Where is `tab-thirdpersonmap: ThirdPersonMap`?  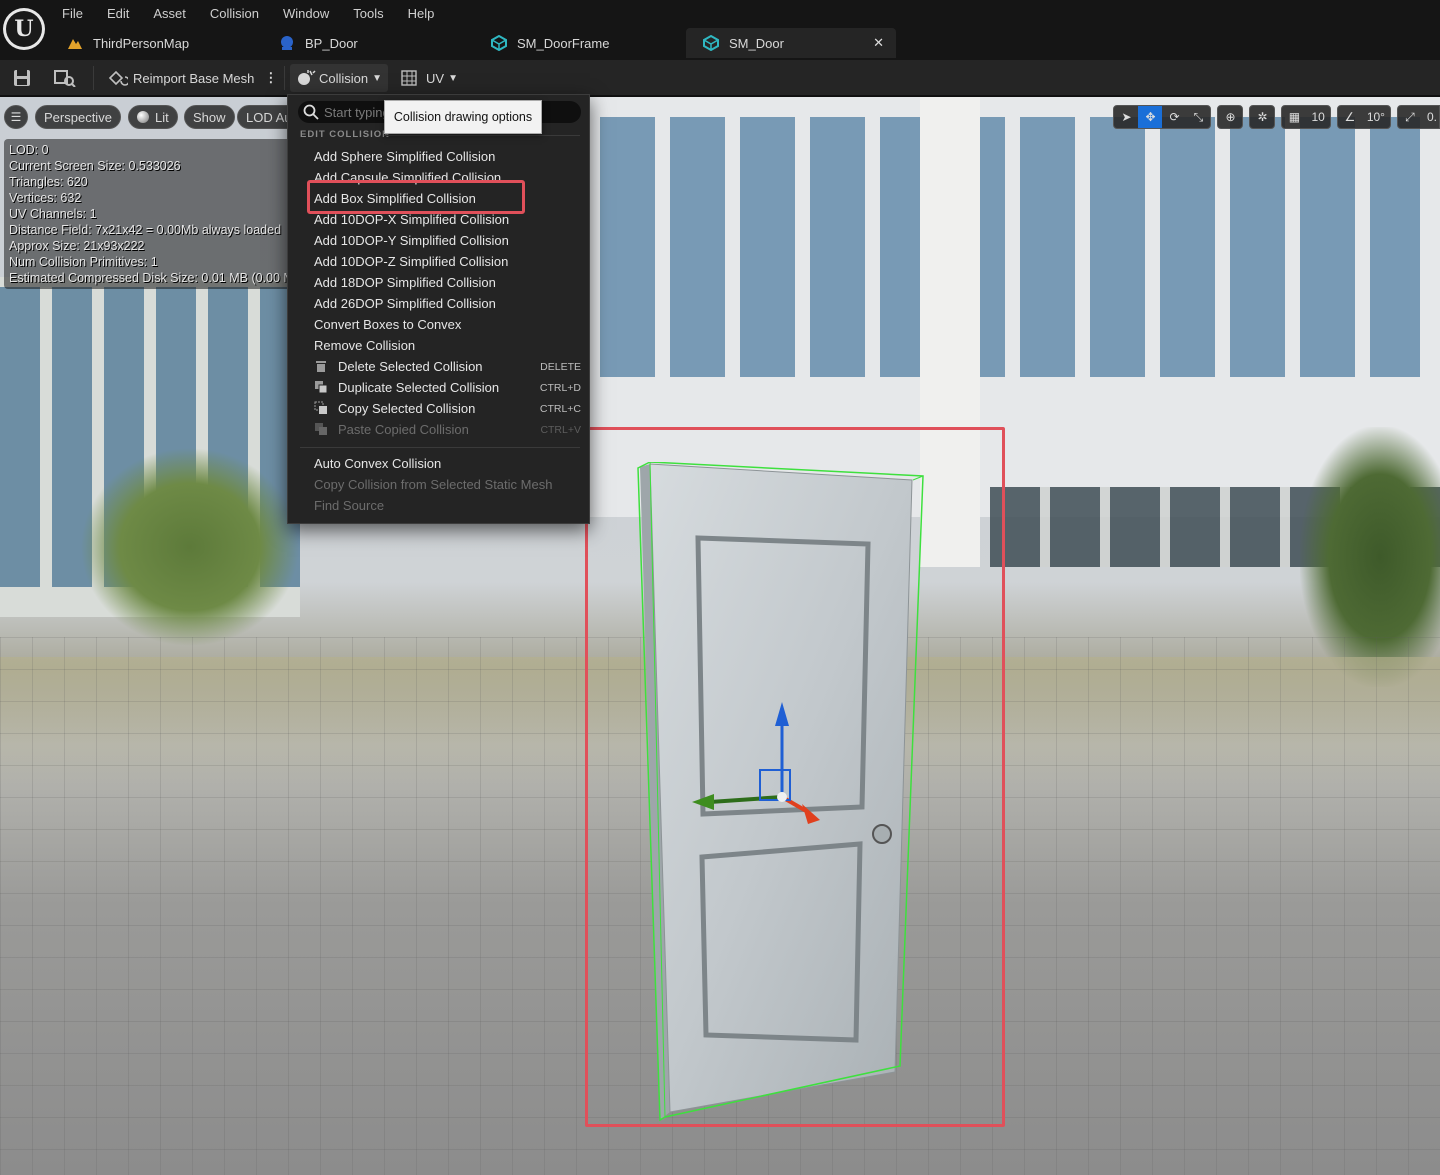 tab-thirdpersonmap: ThirdPersonMap is located at coordinates (156, 43).